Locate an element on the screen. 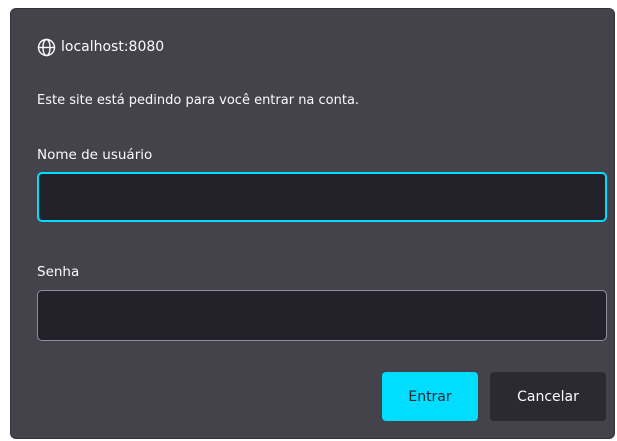  dialog-origin: localhost:8080 is located at coordinates (100, 47).